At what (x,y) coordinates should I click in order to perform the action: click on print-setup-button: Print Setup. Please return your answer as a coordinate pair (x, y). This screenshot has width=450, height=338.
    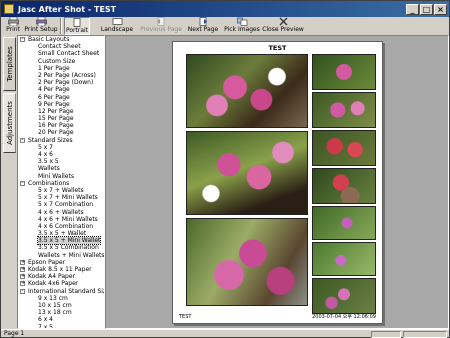
    Looking at the image, I should click on (41, 26).